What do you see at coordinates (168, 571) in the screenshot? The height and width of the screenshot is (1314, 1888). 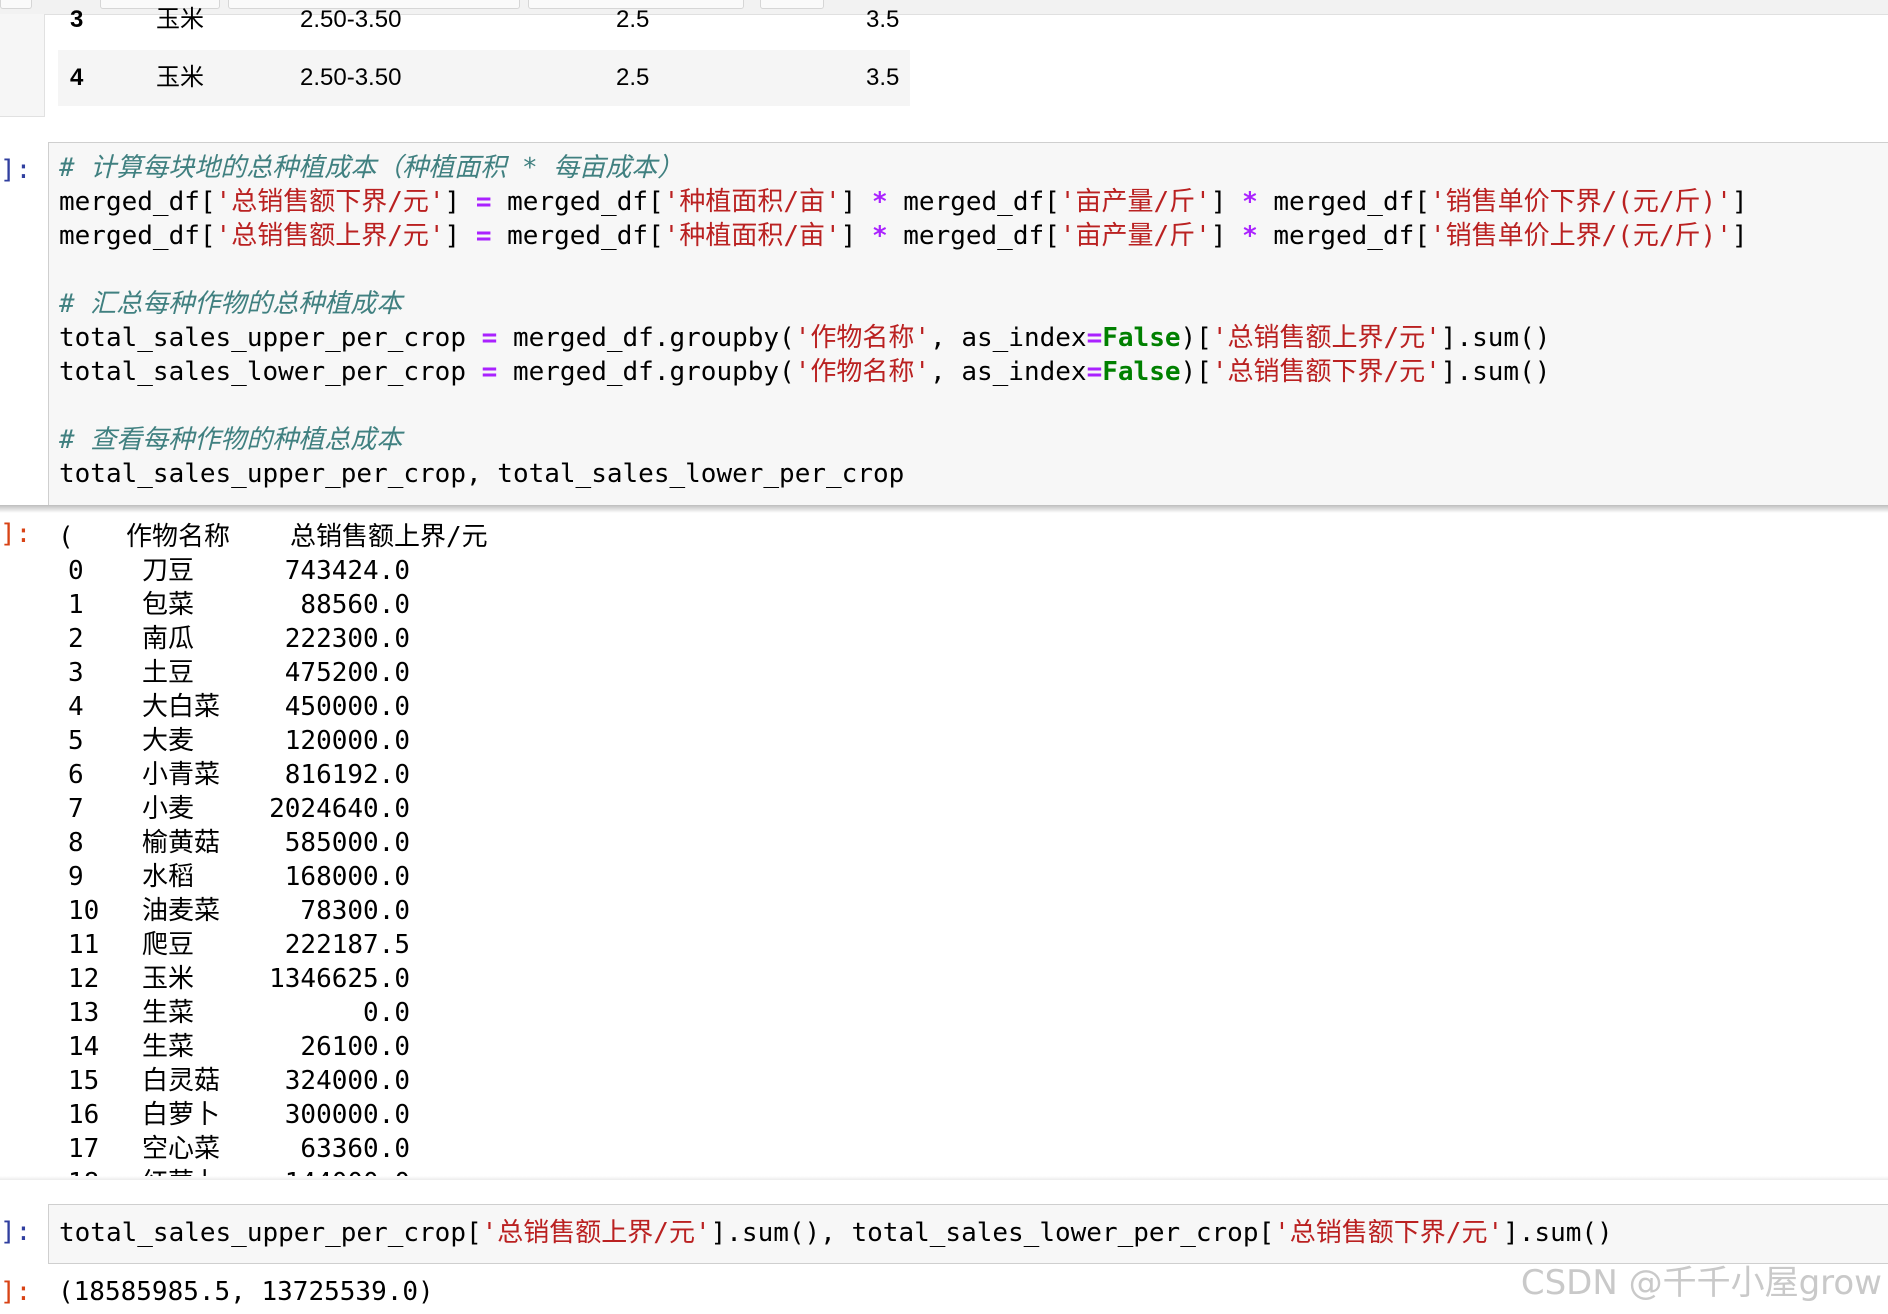 I see `crop-name: 刀豆` at bounding box center [168, 571].